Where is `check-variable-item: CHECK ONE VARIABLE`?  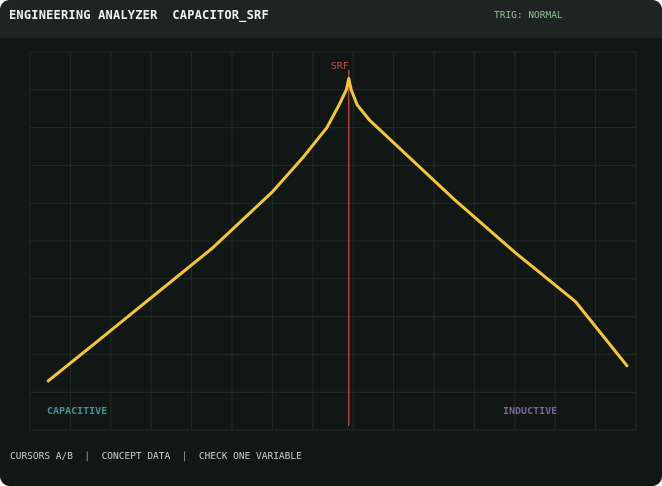 check-variable-item: CHECK ONE VARIABLE is located at coordinates (250, 456).